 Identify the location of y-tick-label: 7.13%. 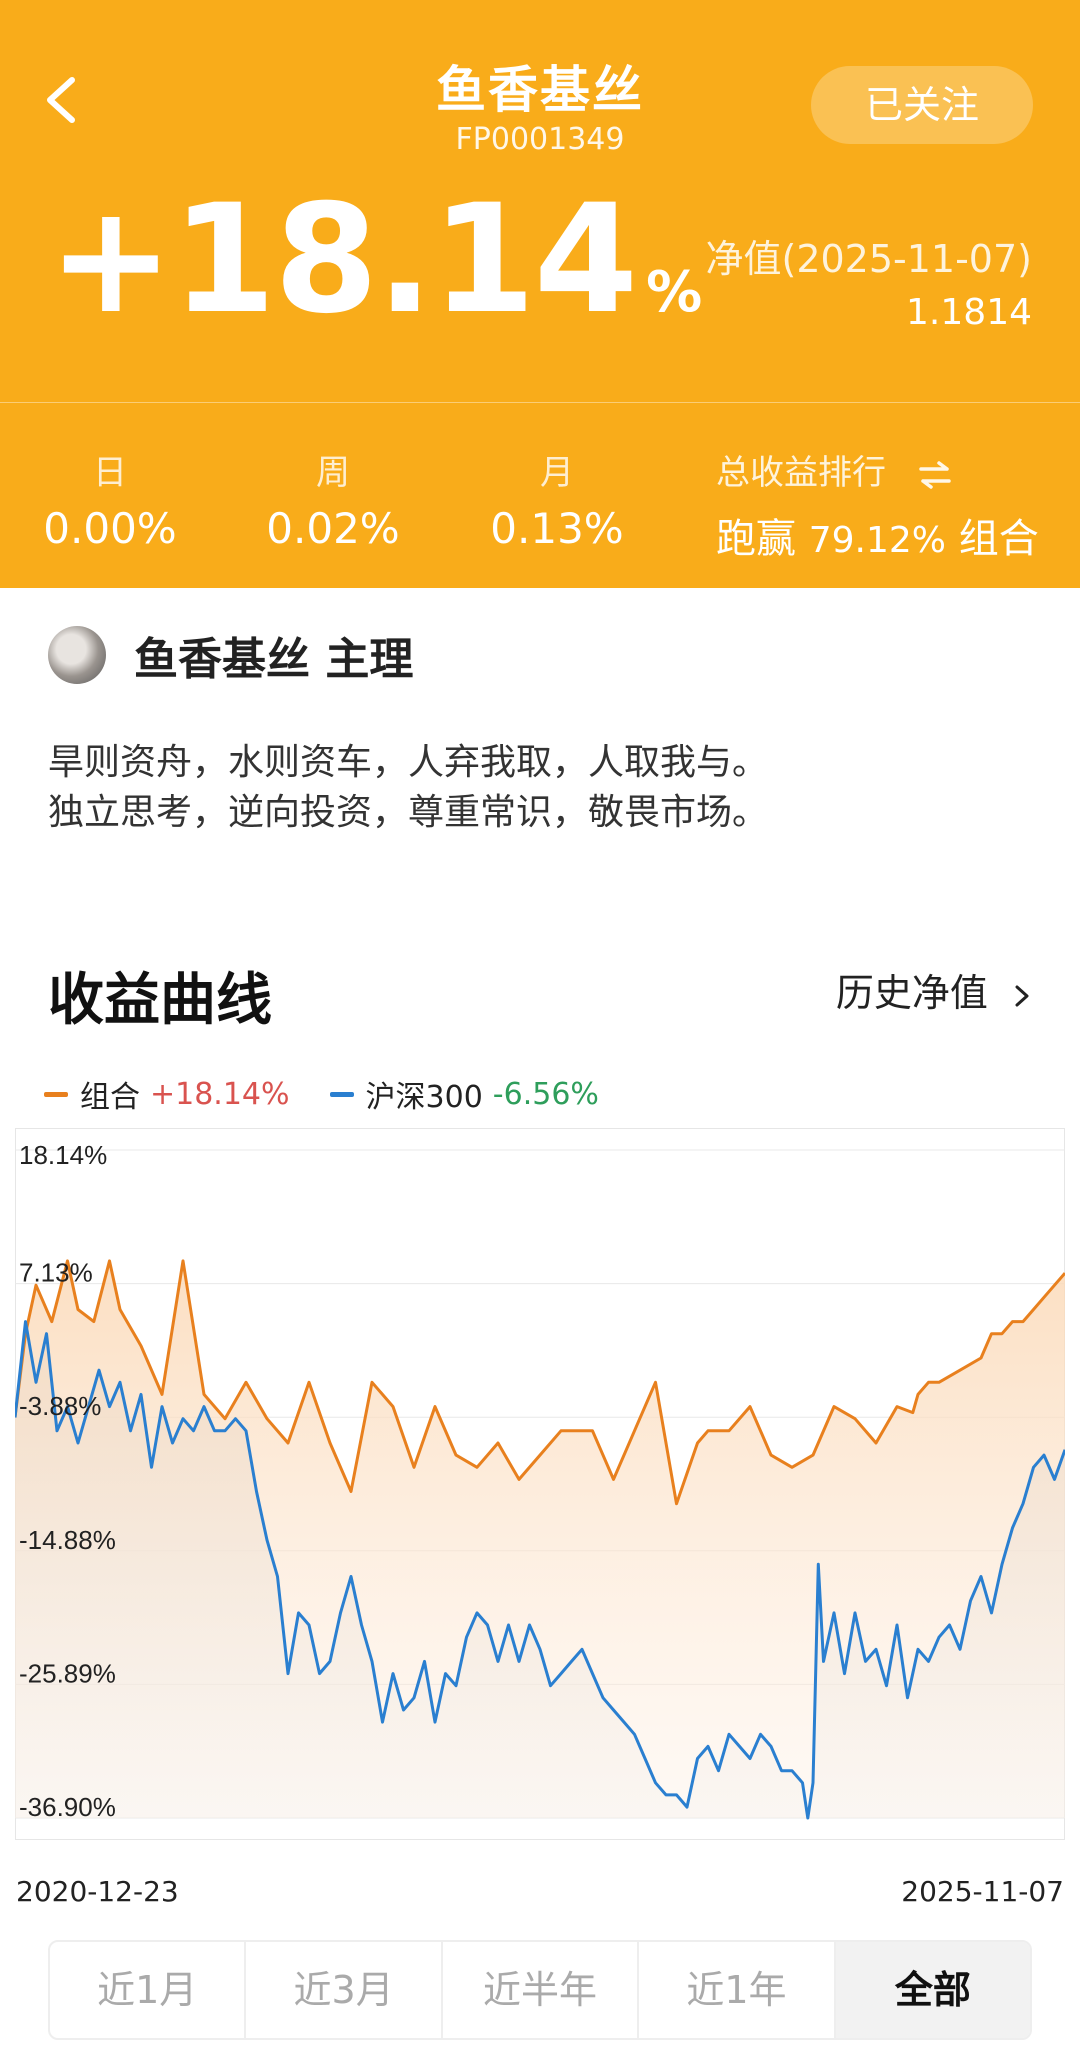
(56, 1273).